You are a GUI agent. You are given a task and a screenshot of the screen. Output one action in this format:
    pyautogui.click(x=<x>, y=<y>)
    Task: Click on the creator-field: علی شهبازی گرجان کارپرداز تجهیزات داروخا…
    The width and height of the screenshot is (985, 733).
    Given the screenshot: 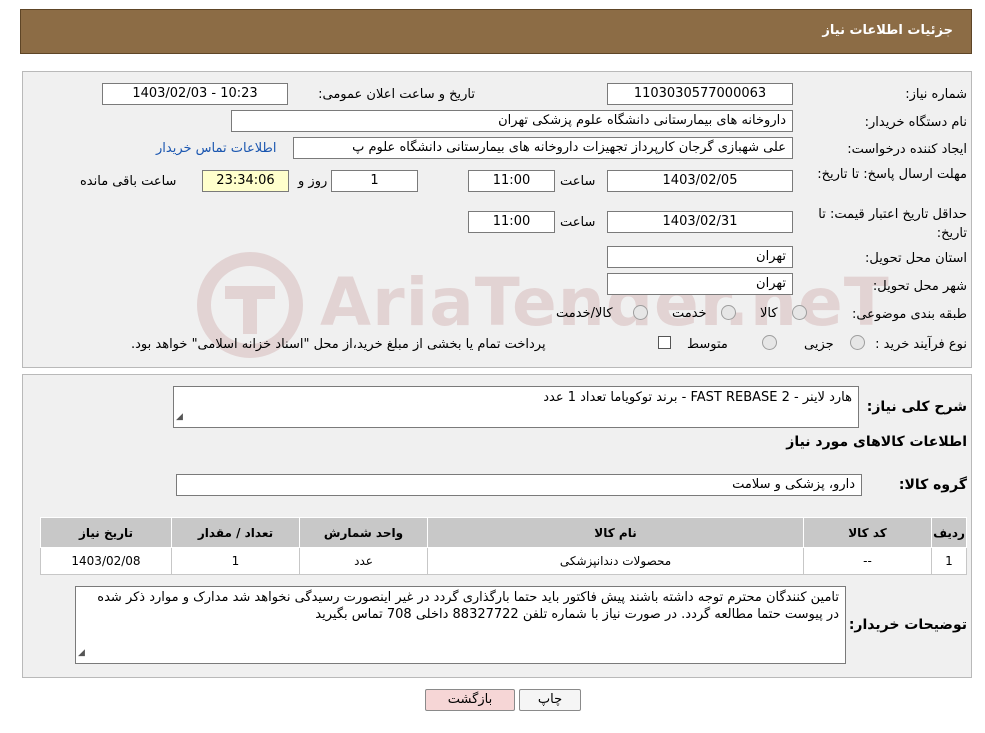 What is the action you would take?
    pyautogui.click(x=543, y=148)
    